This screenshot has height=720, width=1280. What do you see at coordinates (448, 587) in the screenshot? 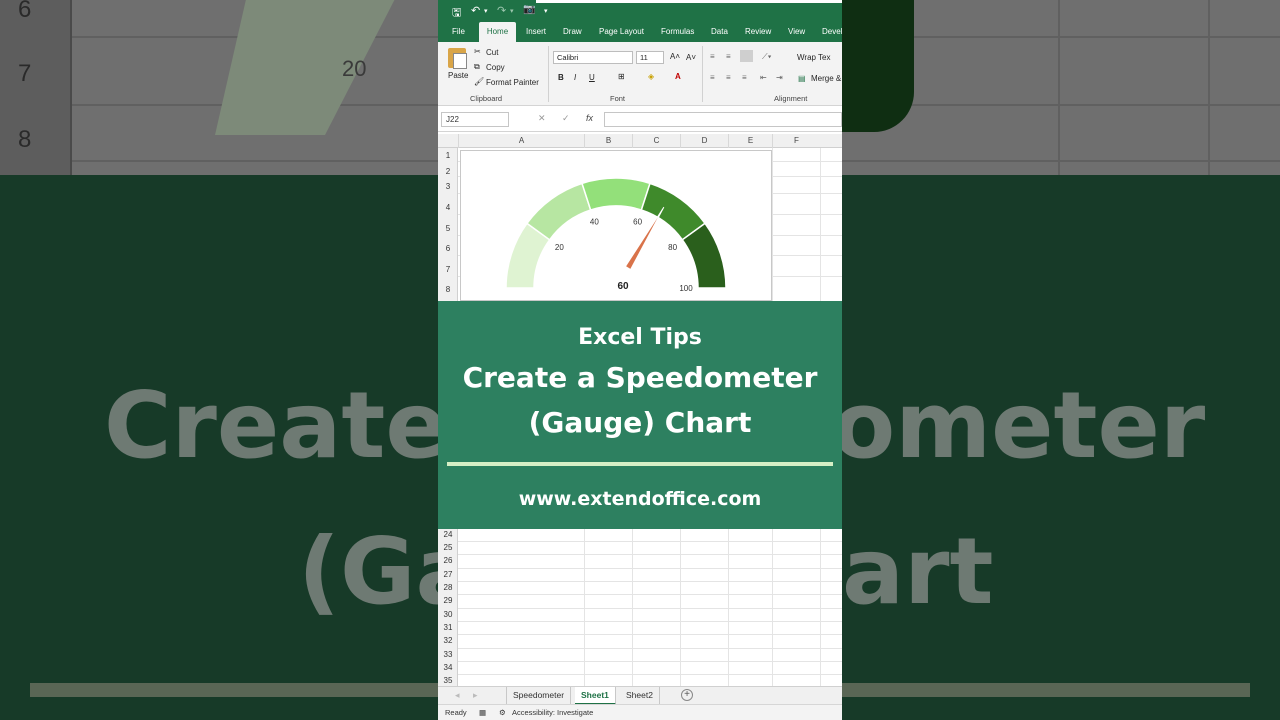
I see `row-number: 28` at bounding box center [448, 587].